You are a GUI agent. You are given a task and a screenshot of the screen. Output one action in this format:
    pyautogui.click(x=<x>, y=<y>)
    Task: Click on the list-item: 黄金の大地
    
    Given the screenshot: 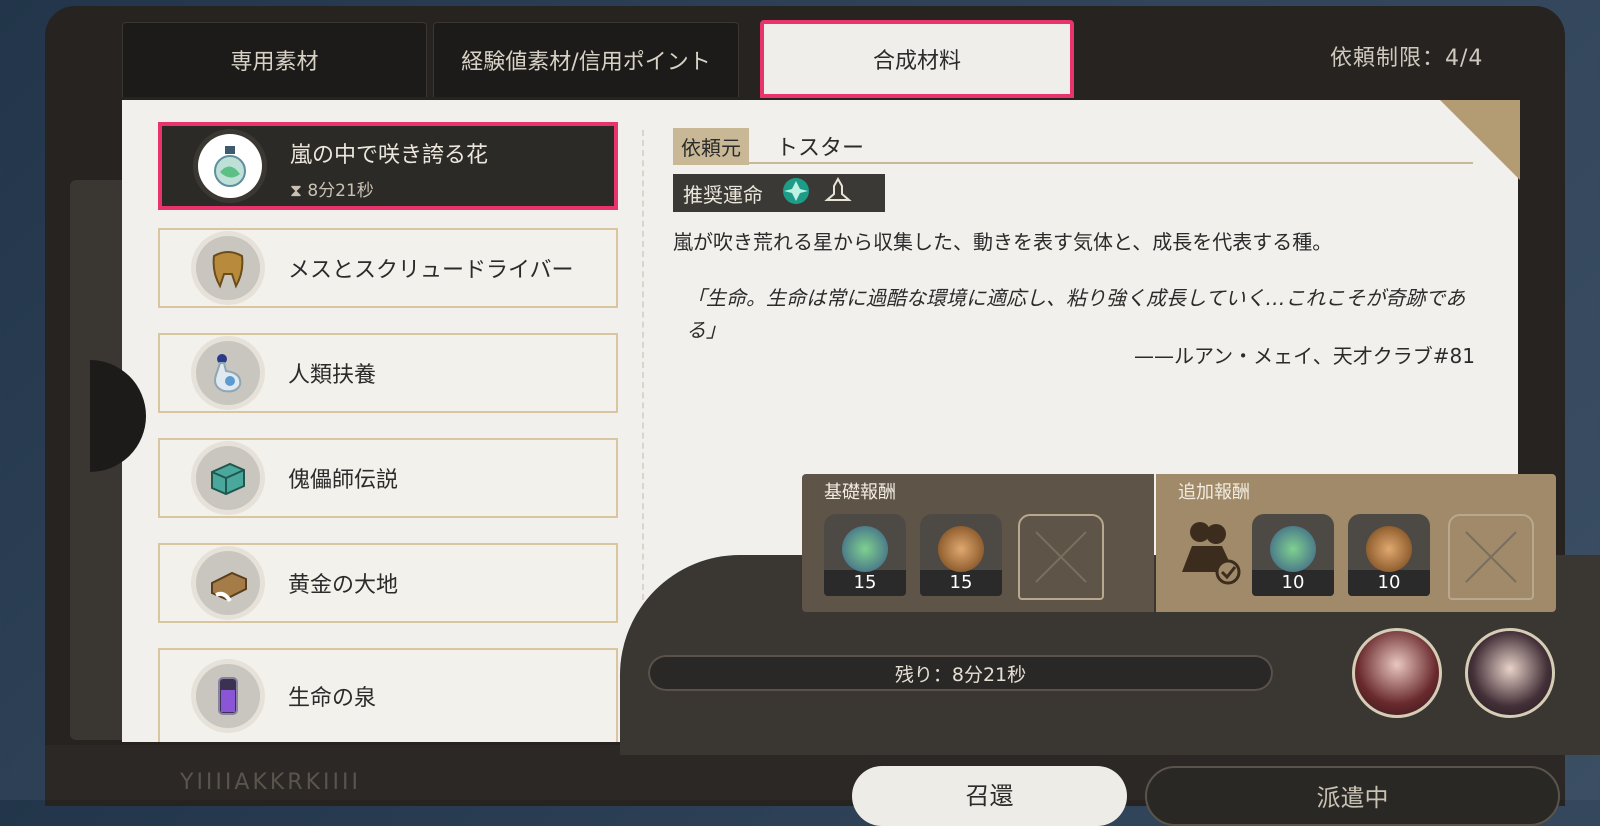 What is the action you would take?
    pyautogui.click(x=388, y=583)
    